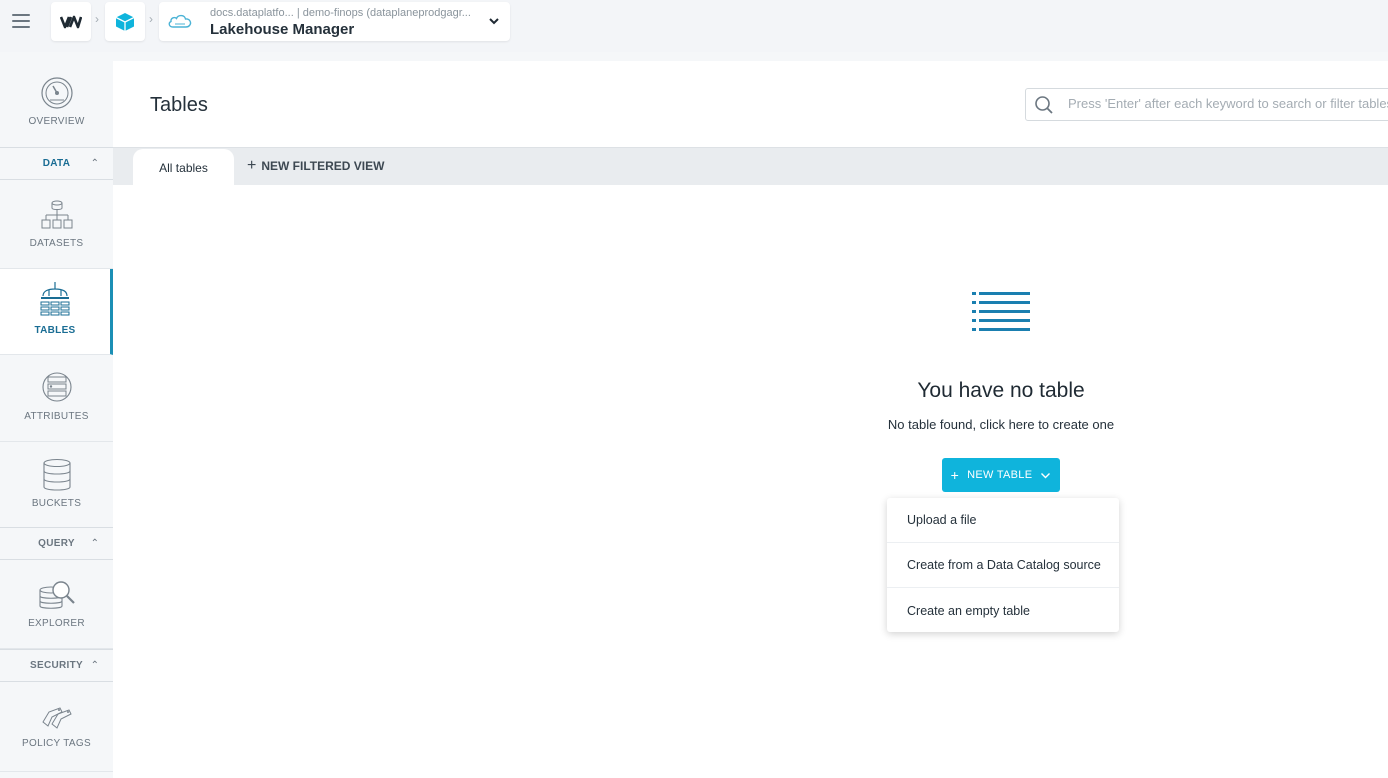 The height and width of the screenshot is (778, 1388). Describe the element at coordinates (56, 503) in the screenshot. I see `sidebar-item-label: BUCKETS` at that location.